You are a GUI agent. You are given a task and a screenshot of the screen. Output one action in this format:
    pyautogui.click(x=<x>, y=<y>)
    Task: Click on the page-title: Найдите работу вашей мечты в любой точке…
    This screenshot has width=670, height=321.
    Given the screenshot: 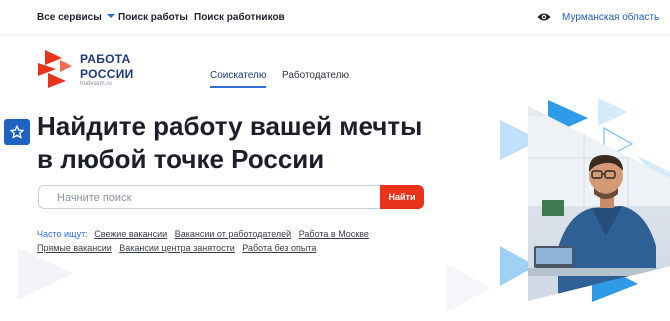 What is the action you would take?
    pyautogui.click(x=247, y=143)
    